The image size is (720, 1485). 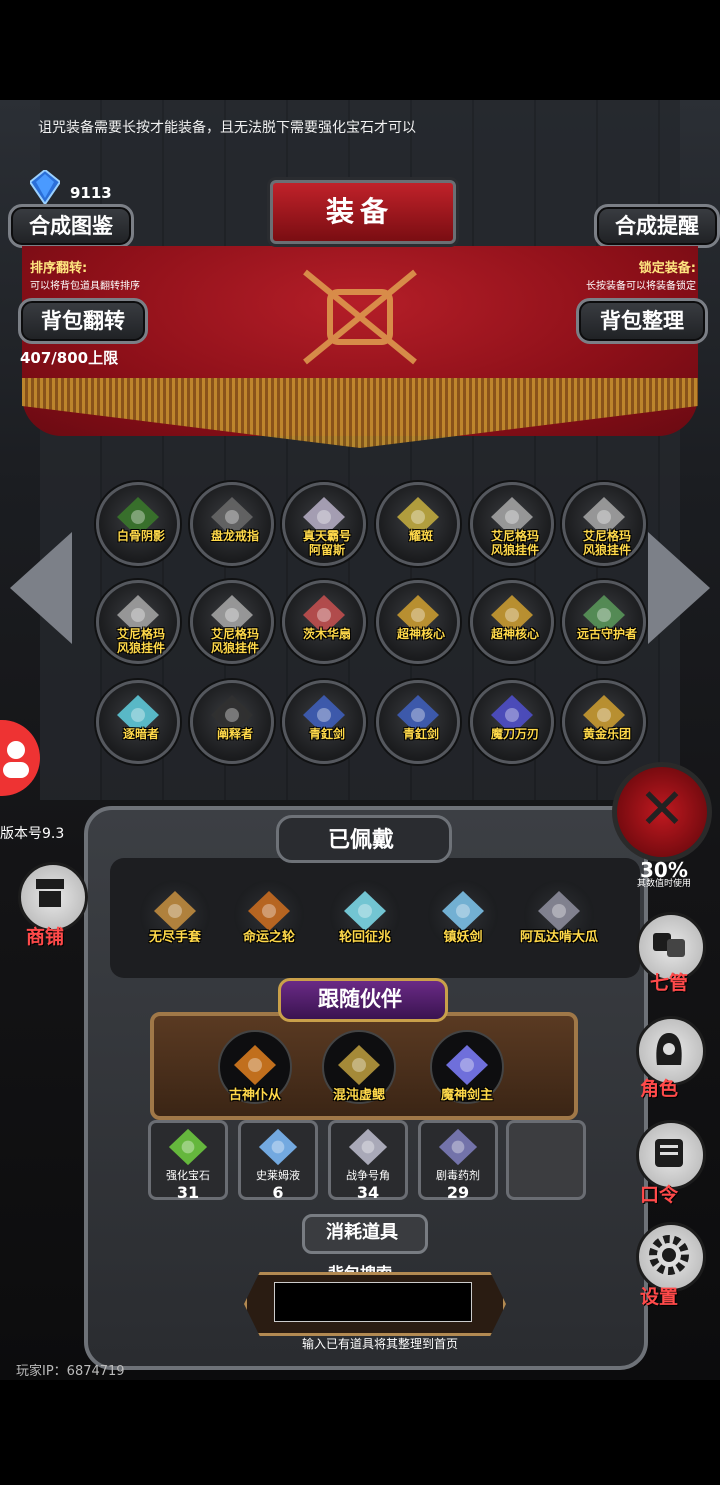 What do you see at coordinates (664, 884) in the screenshot?
I see `percent-desc: 其数值时使用` at bounding box center [664, 884].